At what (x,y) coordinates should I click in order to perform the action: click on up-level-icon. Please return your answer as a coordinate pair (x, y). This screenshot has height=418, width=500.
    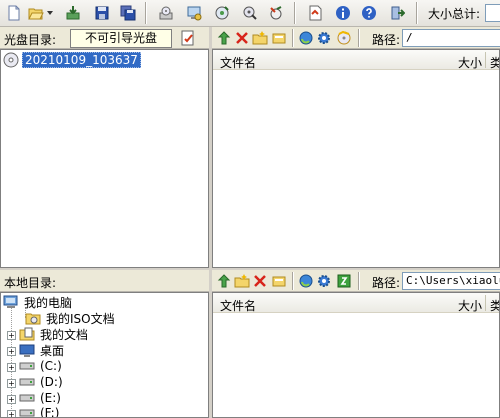
    Looking at the image, I should click on (224, 38).